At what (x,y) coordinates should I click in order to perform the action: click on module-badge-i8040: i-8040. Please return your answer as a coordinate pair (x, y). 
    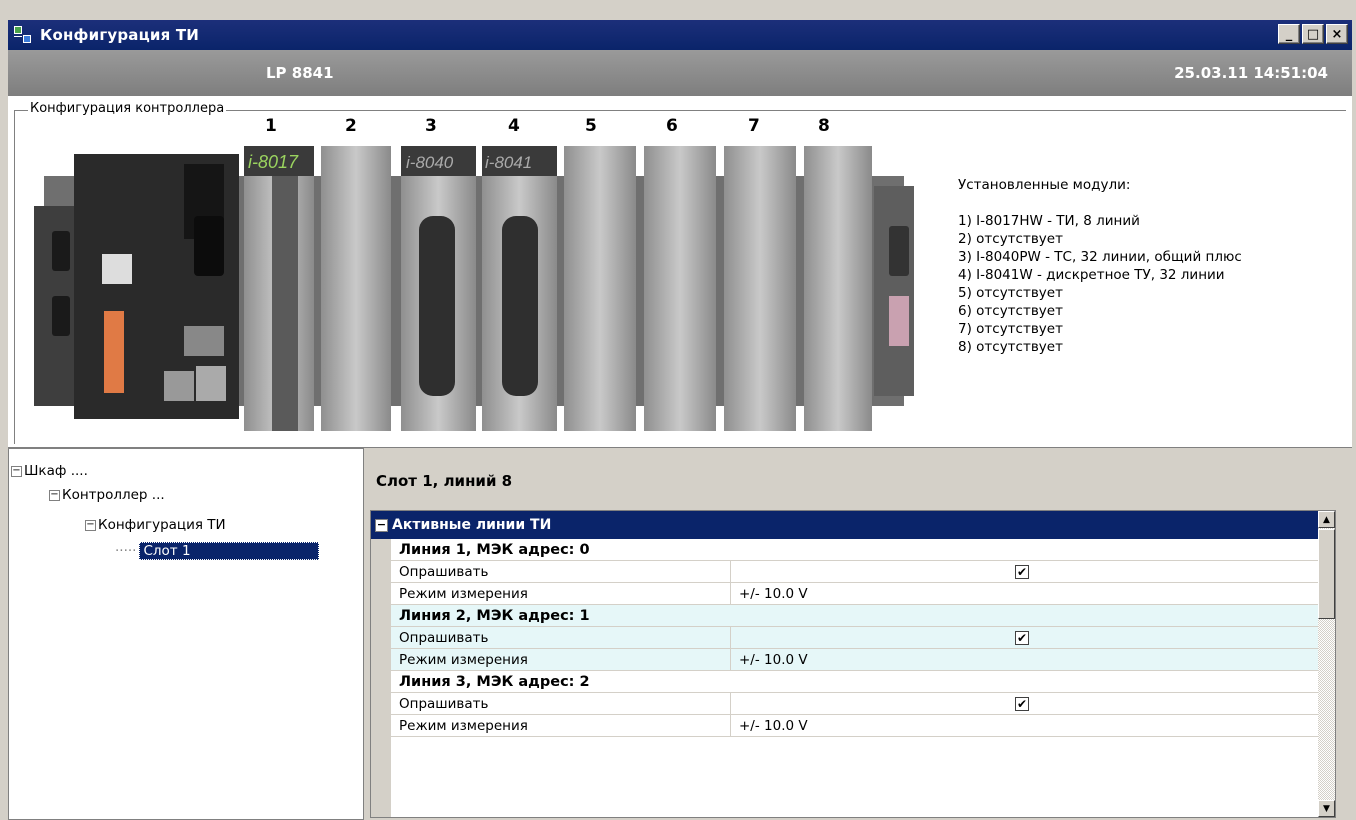
    Looking at the image, I should click on (430, 162).